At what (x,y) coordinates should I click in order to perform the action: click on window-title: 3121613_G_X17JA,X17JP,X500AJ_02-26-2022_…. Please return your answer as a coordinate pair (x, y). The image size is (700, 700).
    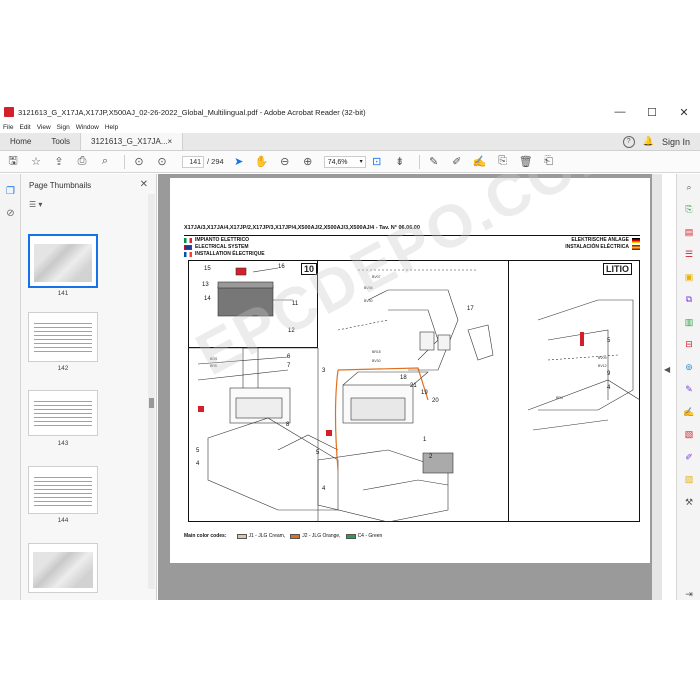
    Looking at the image, I should click on (192, 112).